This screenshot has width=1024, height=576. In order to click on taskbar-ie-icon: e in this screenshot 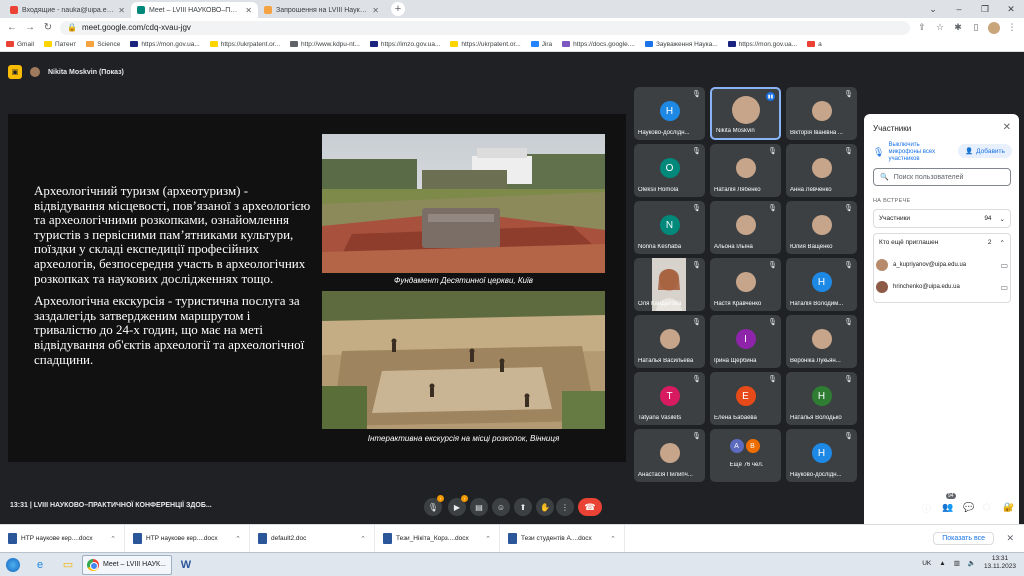, I will do `click(40, 565)`.